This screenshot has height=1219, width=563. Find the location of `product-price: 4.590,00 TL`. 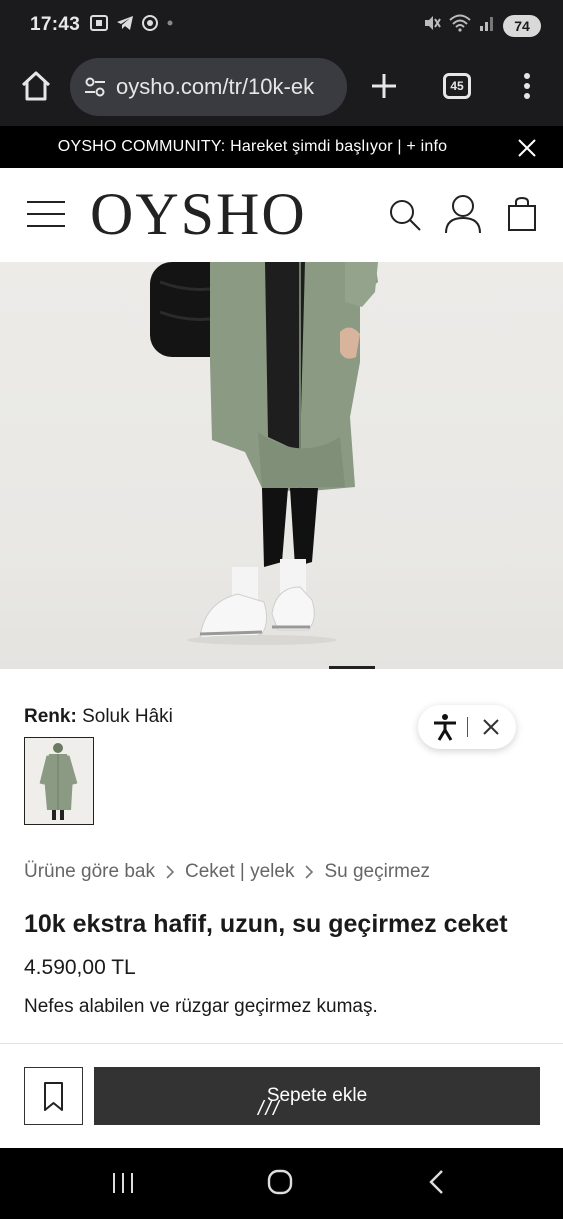

product-price: 4.590,00 TL is located at coordinates (80, 967).